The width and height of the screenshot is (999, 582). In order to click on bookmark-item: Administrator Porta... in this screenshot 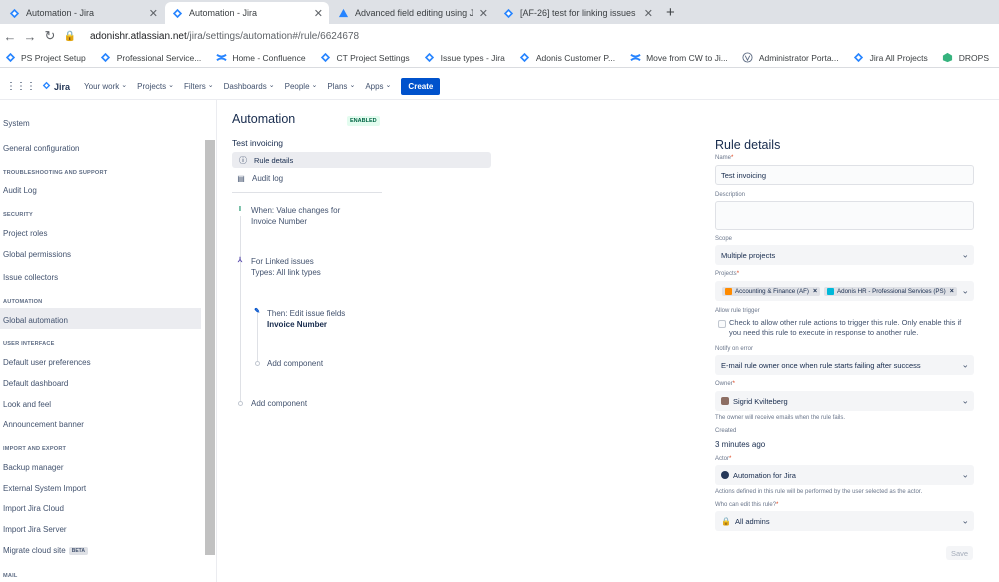, I will do `click(790, 58)`.